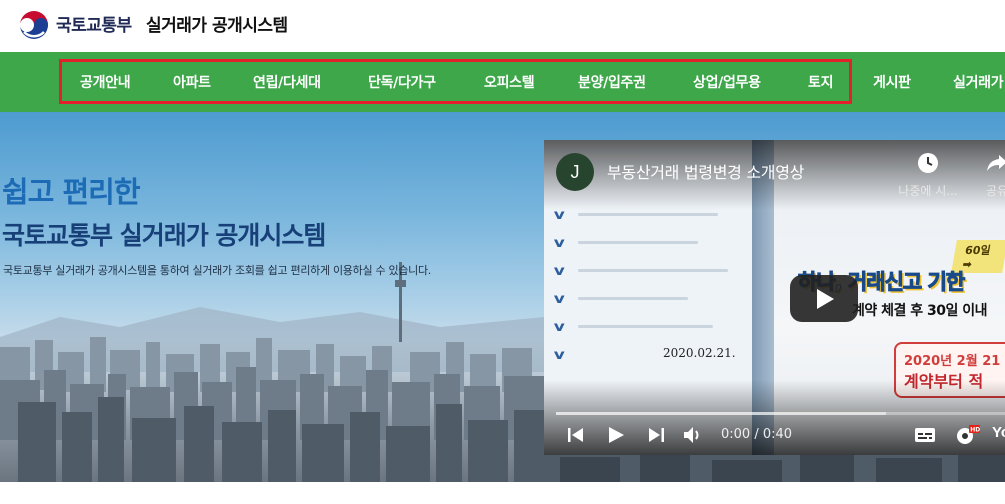 This screenshot has height=504, width=1005. Describe the element at coordinates (727, 82) in the screenshot. I see `nav-item-commercial: 상업/업무용` at that location.